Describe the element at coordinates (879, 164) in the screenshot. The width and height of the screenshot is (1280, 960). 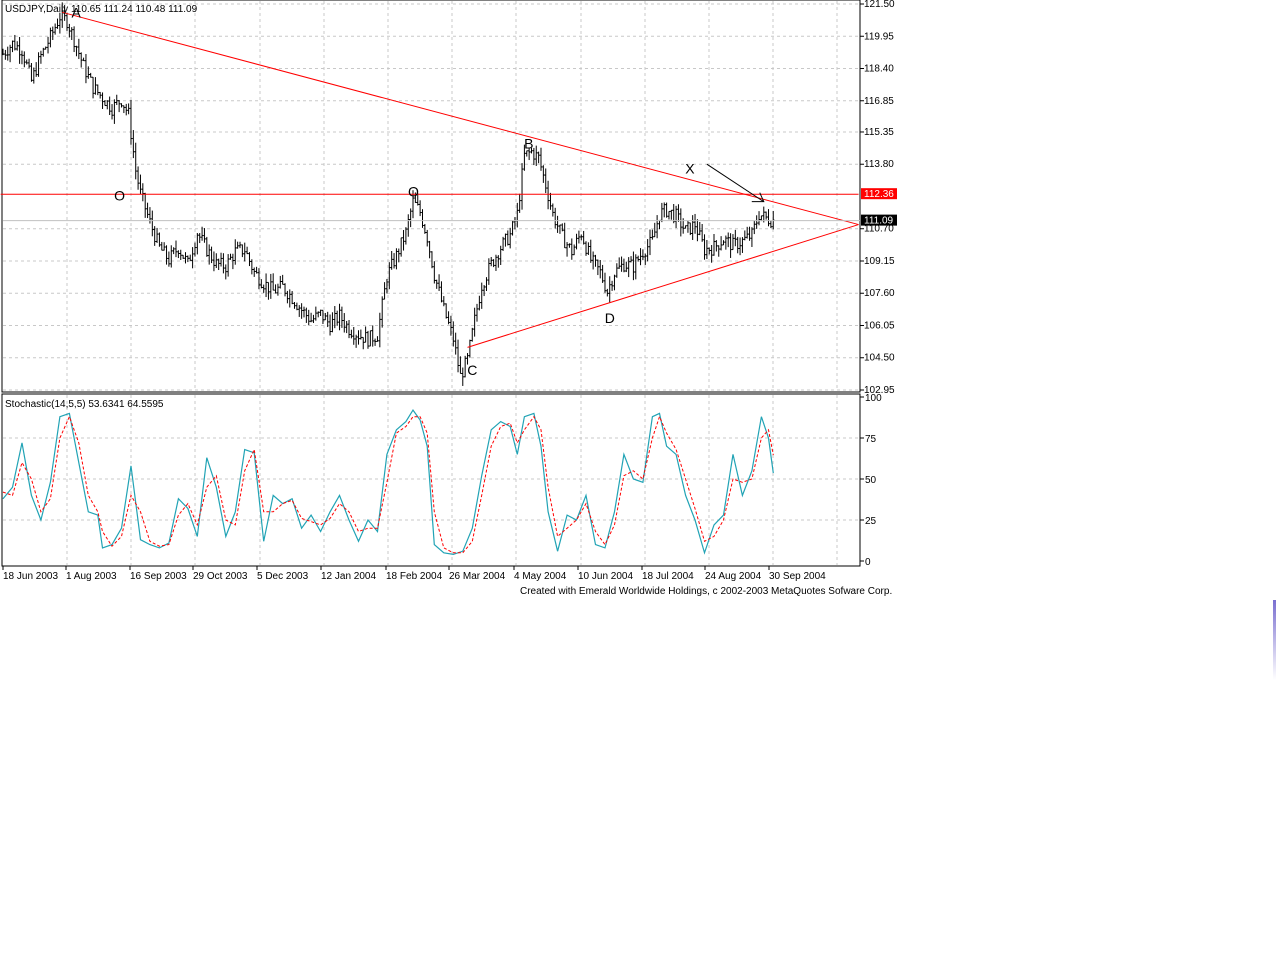
I see `price-tick-label: 113.80` at that location.